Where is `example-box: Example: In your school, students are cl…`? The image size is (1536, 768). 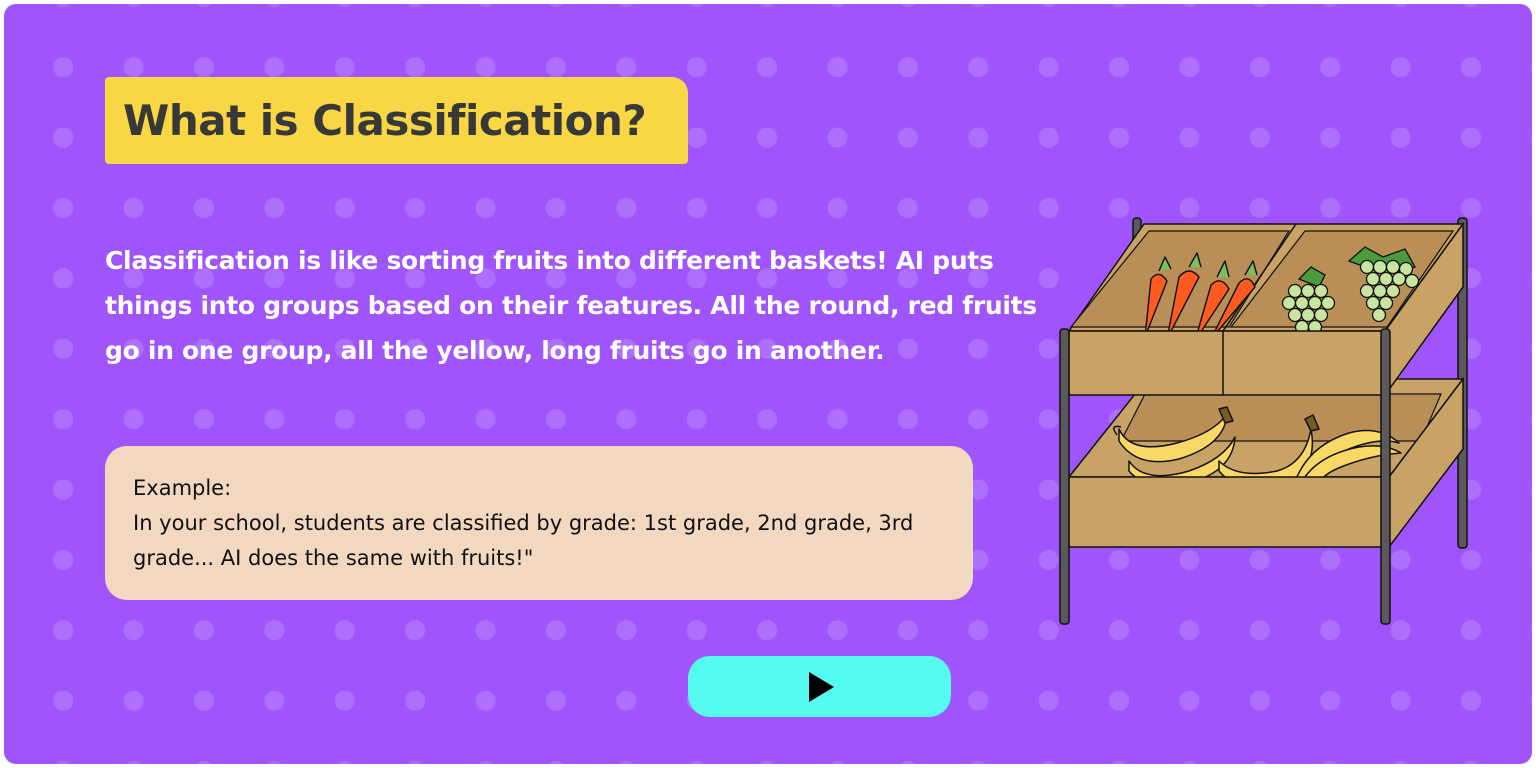 example-box: Example: In your school, students are cl… is located at coordinates (539, 523).